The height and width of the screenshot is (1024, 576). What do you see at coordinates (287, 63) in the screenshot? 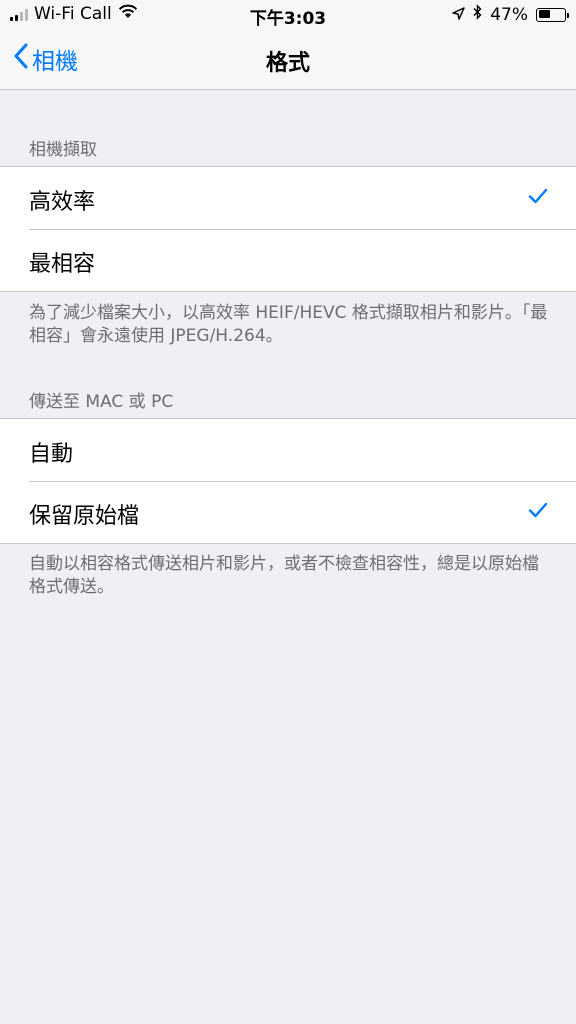
I see `page-title: 格式` at bounding box center [287, 63].